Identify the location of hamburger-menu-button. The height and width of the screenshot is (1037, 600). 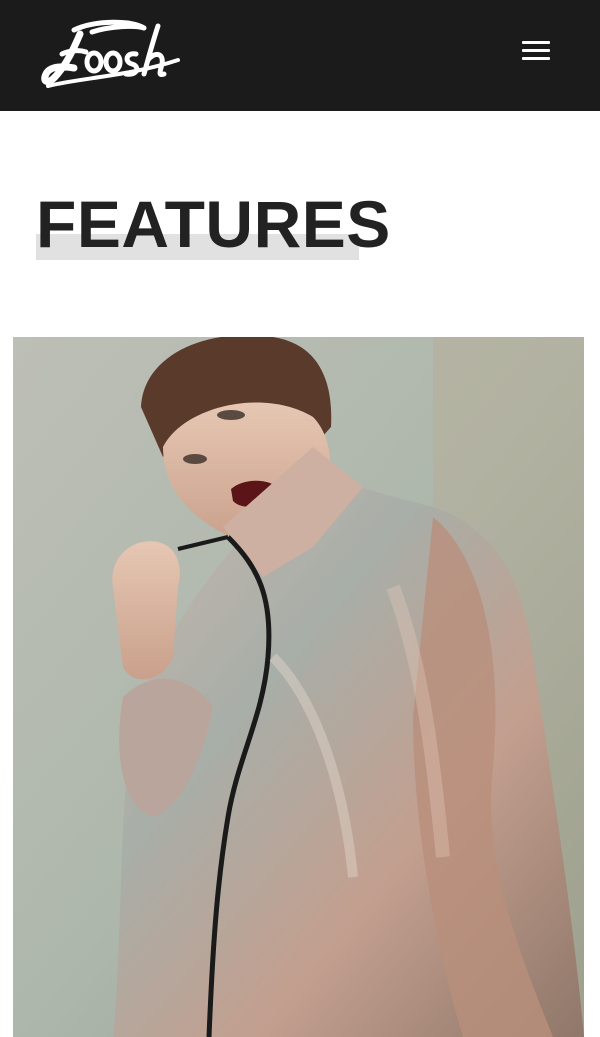
(537, 51).